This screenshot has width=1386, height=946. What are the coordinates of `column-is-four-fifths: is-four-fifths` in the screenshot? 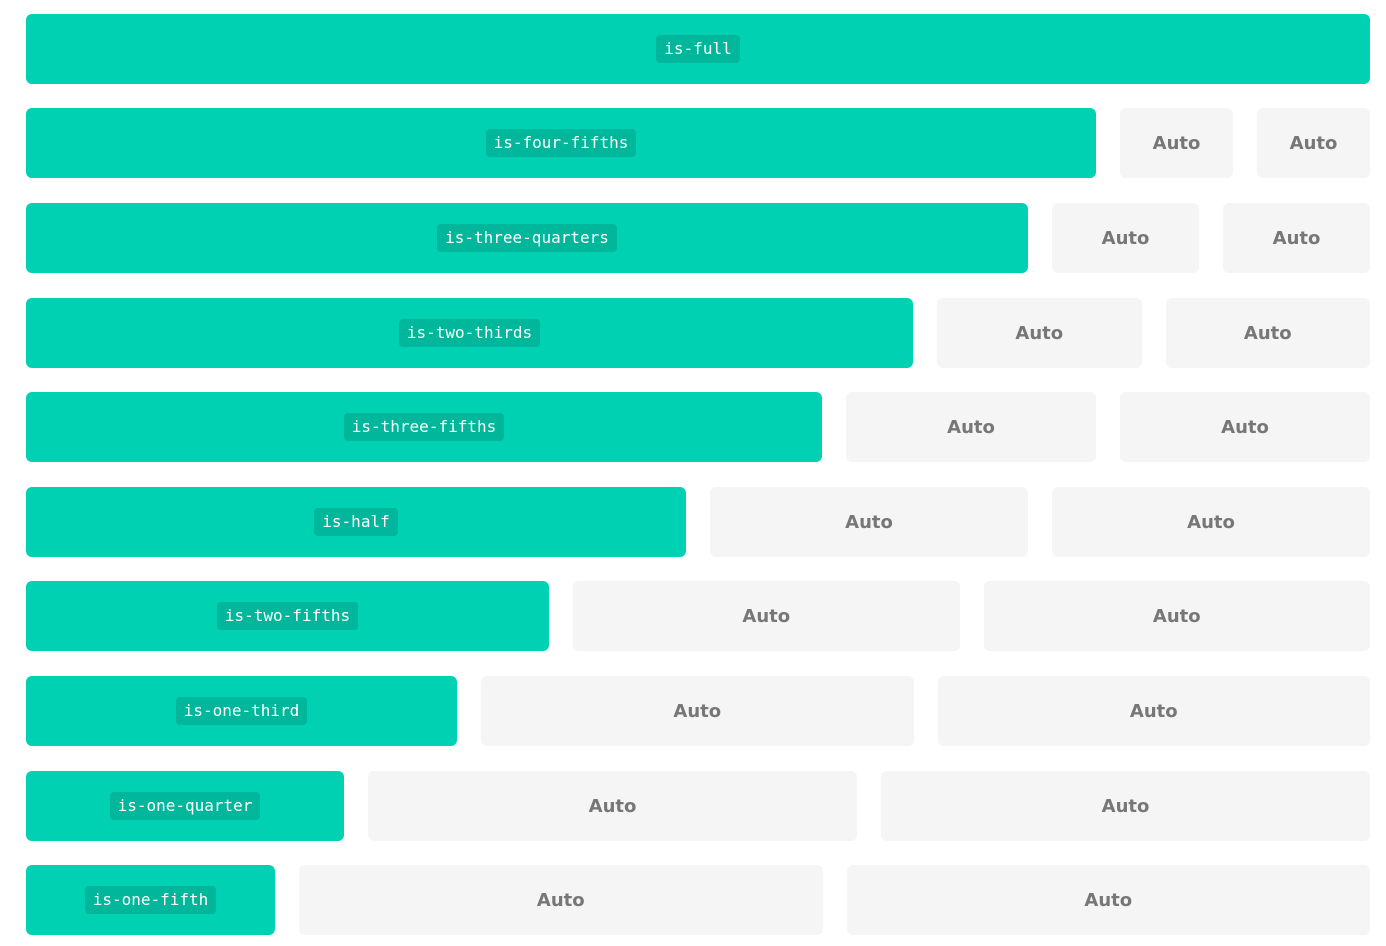 It's located at (561, 143).